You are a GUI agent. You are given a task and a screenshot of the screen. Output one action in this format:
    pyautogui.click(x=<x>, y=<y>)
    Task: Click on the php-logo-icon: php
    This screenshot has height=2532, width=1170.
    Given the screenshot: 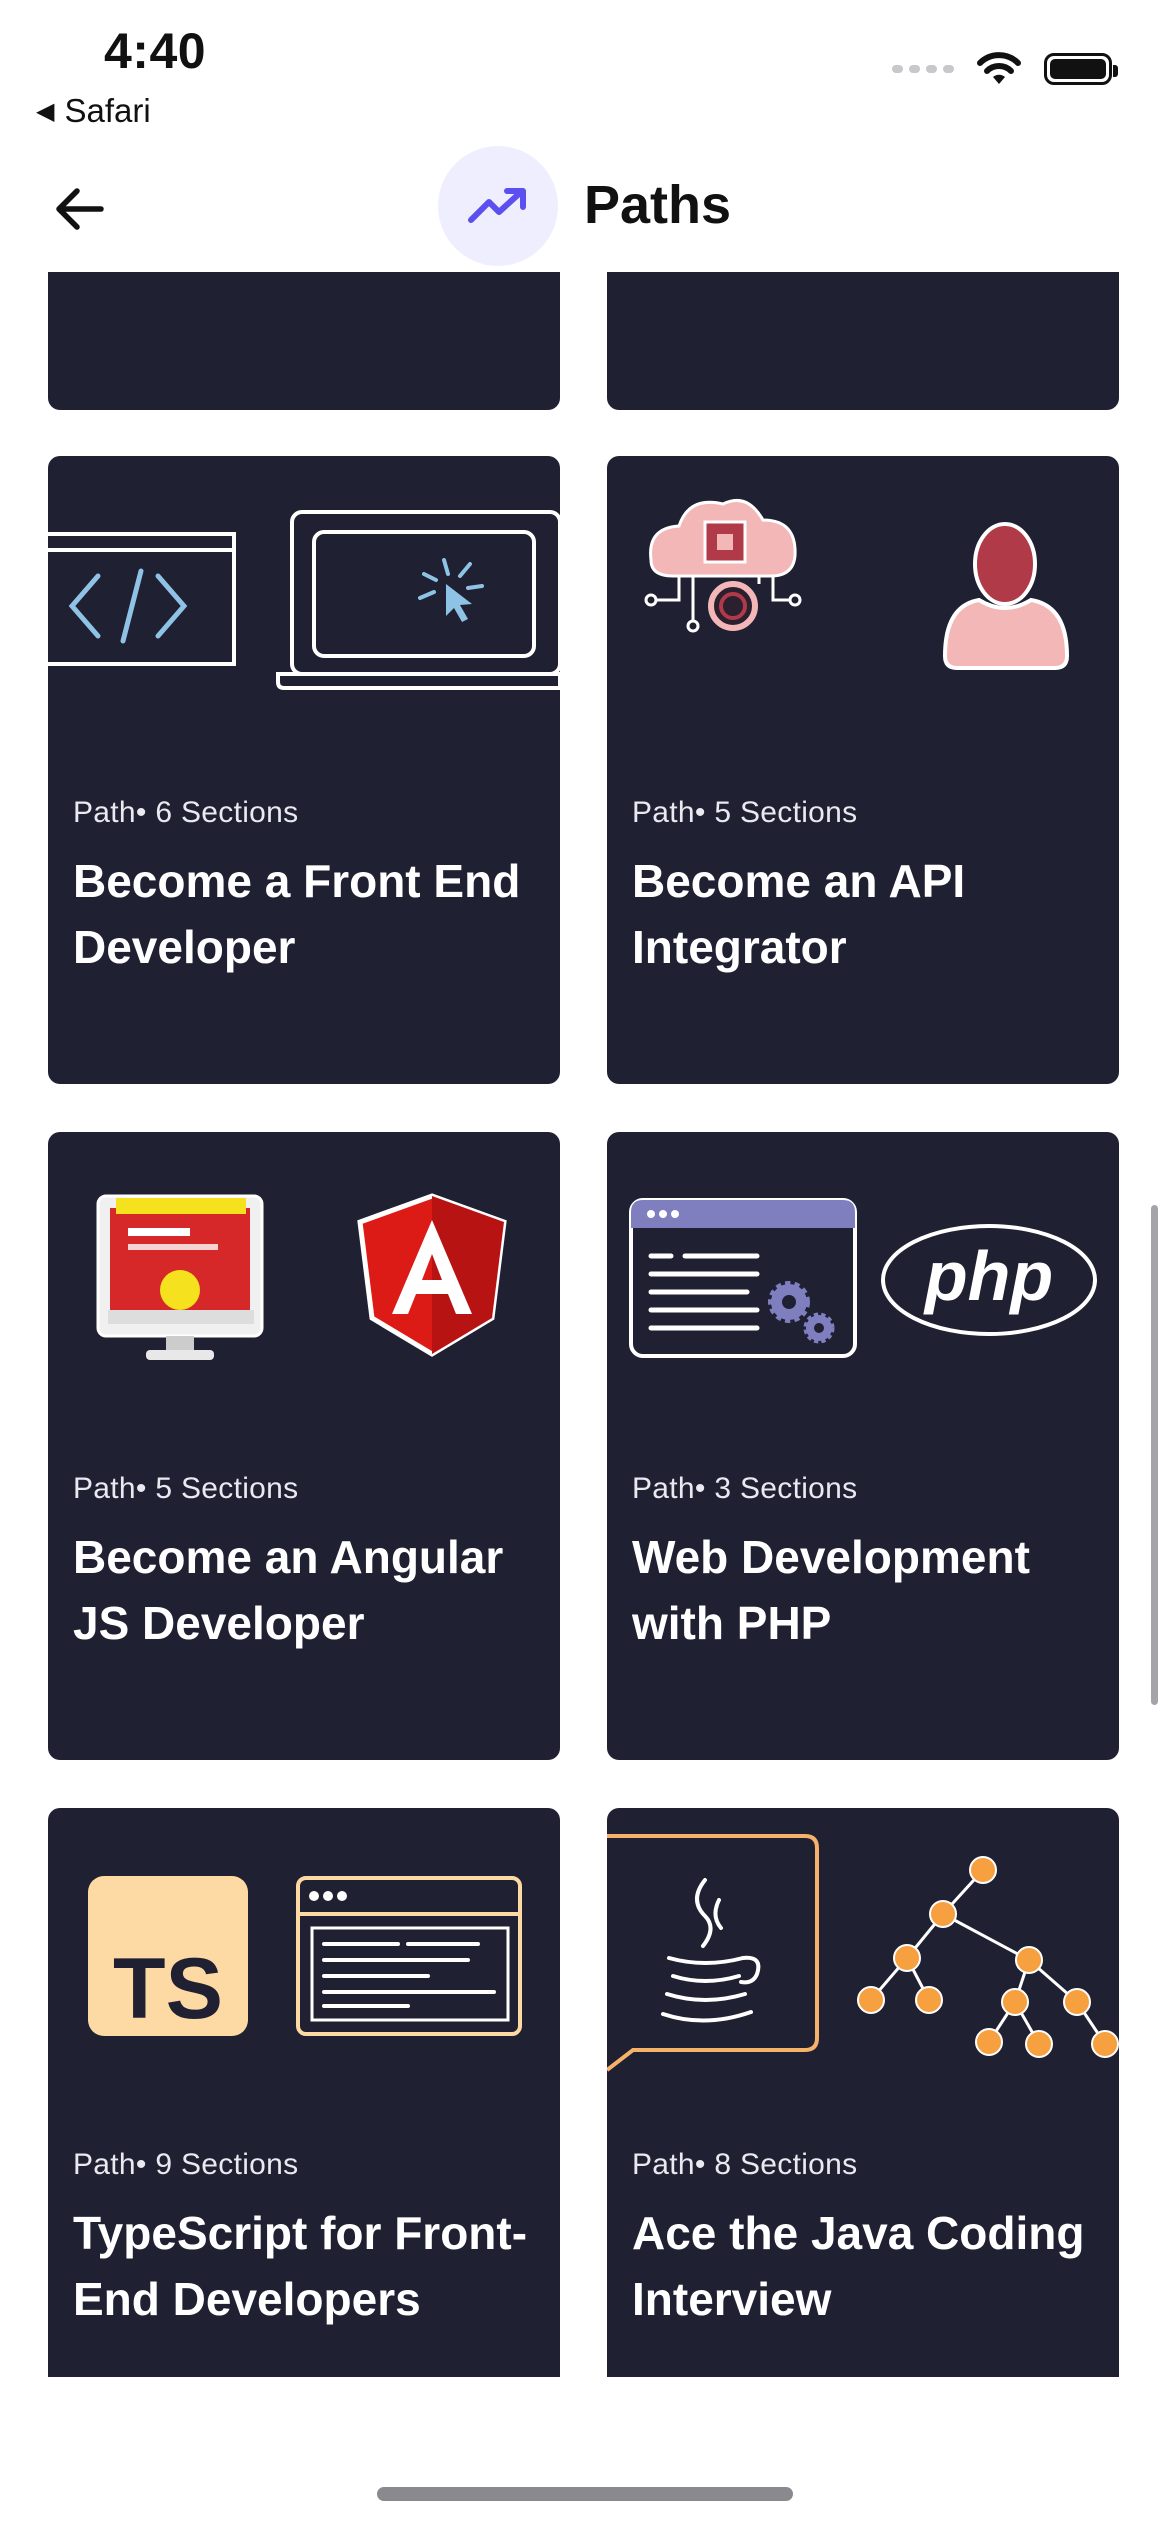 What is the action you would take?
    pyautogui.click(x=989, y=1280)
    